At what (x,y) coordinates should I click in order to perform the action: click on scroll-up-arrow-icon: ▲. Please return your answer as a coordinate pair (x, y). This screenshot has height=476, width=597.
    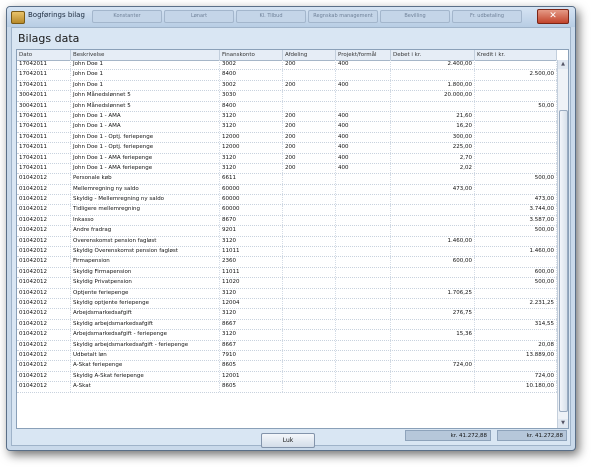
    Looking at the image, I should click on (563, 64).